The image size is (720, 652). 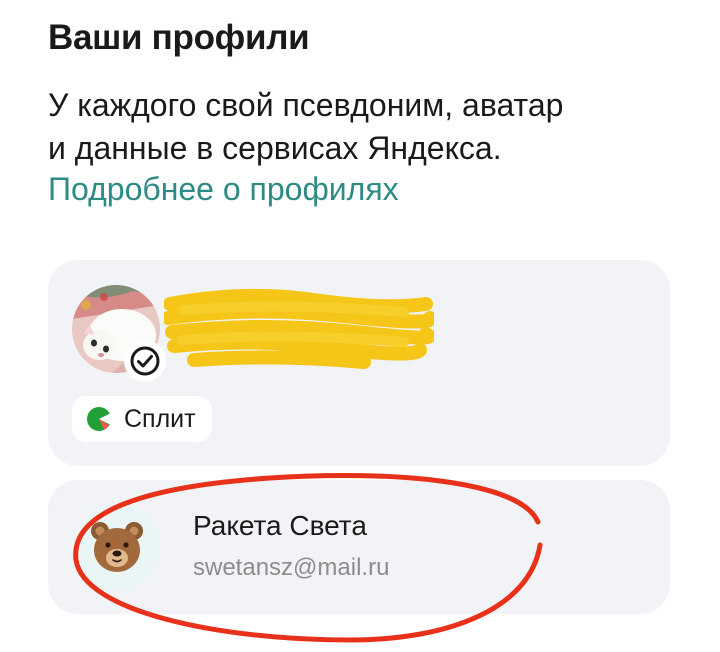 What do you see at coordinates (275, 148) in the screenshot?
I see `description-line: и данные в сервисах Яндекса.` at bounding box center [275, 148].